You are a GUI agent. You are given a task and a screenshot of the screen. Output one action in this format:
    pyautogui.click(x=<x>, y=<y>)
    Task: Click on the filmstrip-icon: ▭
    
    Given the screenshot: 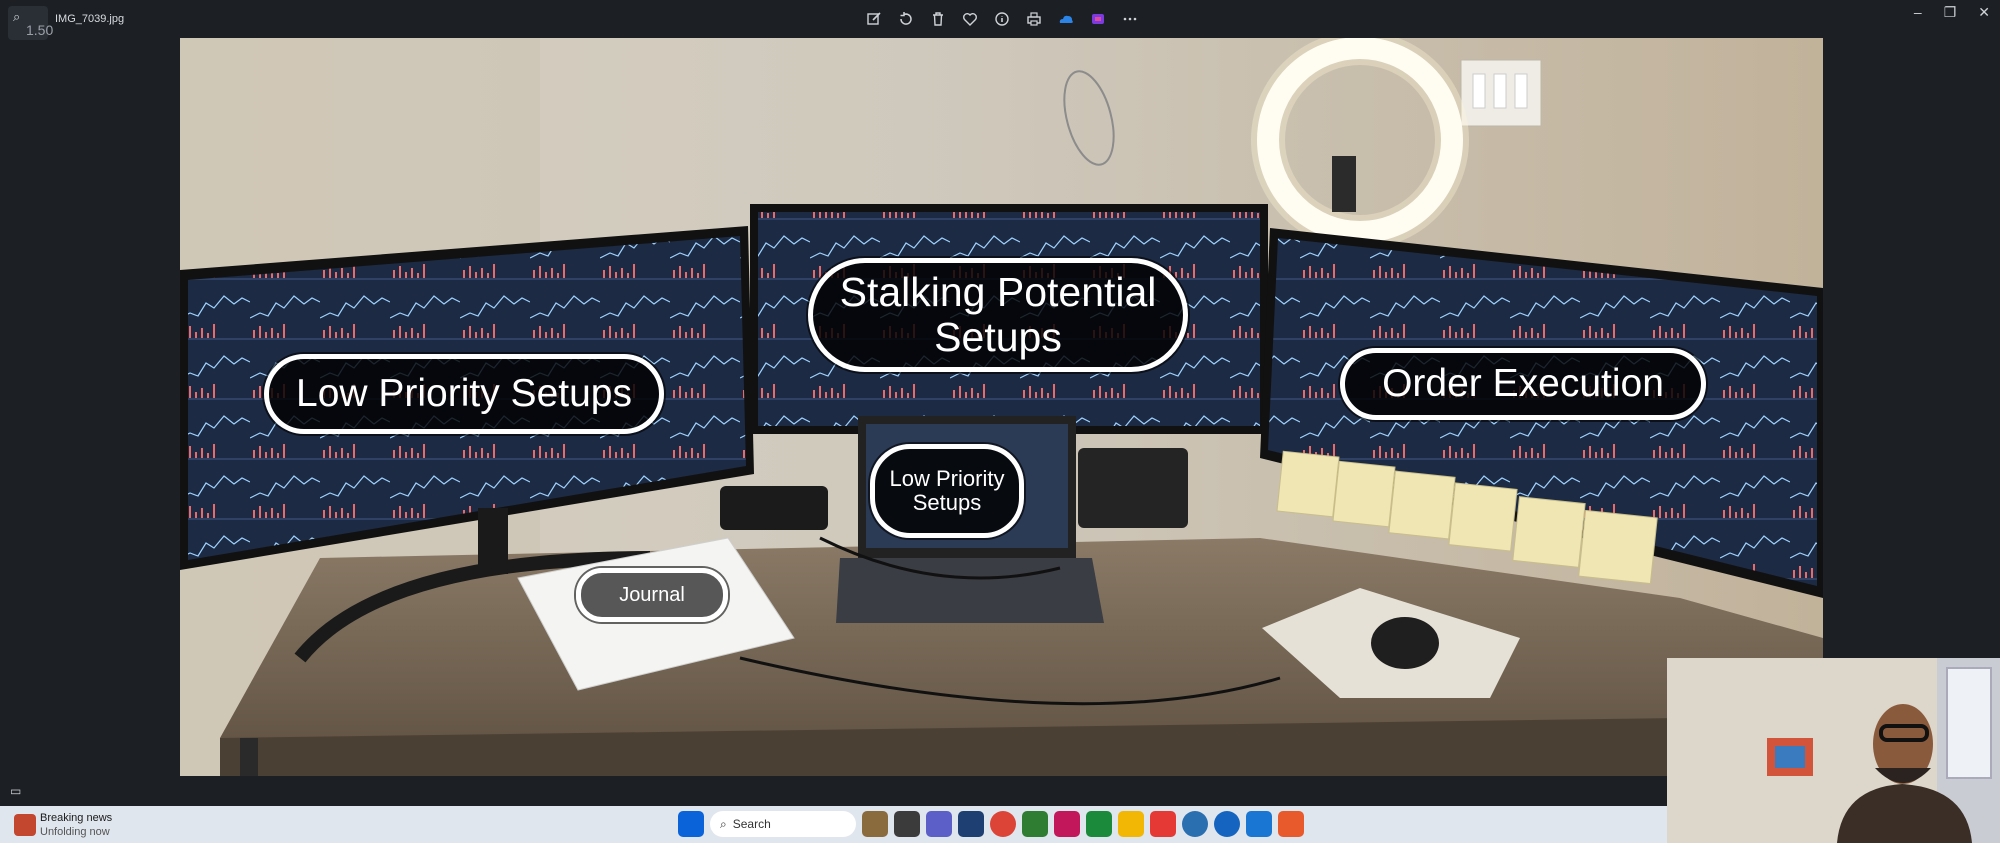 What is the action you would take?
    pyautogui.click(x=15, y=791)
    